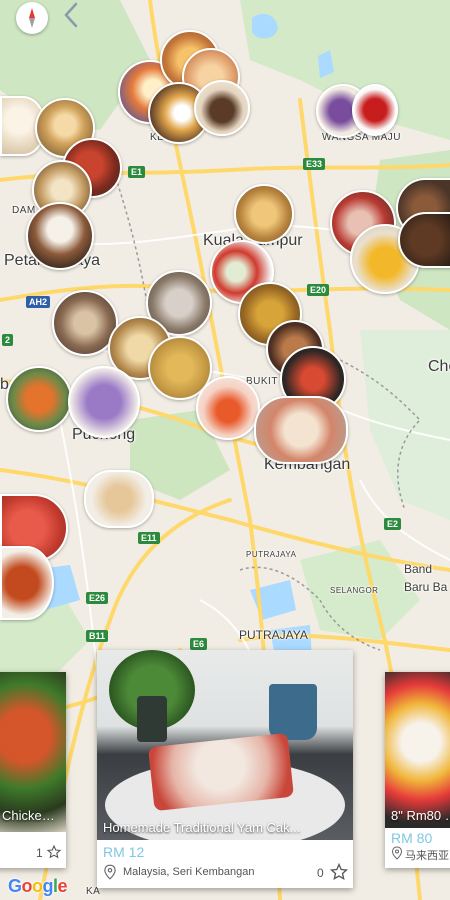  I want to click on like-count: 0, so click(320, 873).